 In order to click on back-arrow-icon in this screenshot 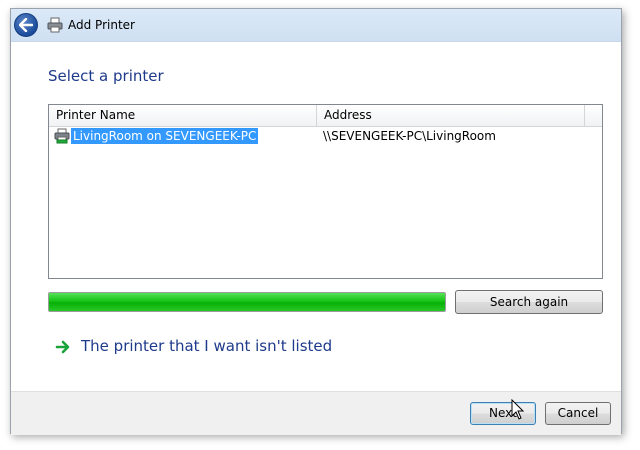, I will do `click(26, 25)`.